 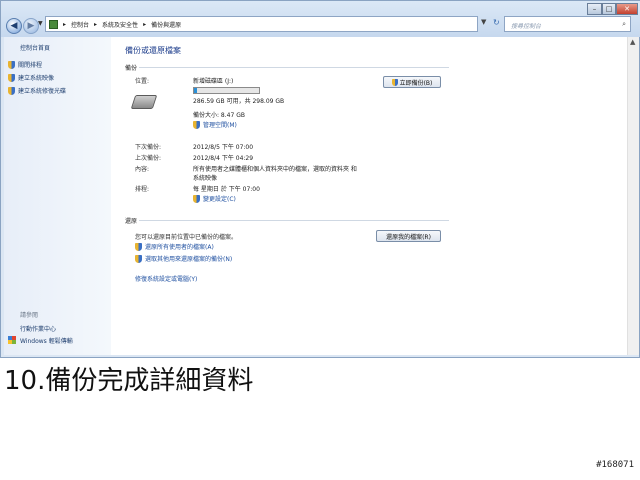 What do you see at coordinates (526, 26) in the screenshot?
I see `search-placeholder: 搜尋控制台` at bounding box center [526, 26].